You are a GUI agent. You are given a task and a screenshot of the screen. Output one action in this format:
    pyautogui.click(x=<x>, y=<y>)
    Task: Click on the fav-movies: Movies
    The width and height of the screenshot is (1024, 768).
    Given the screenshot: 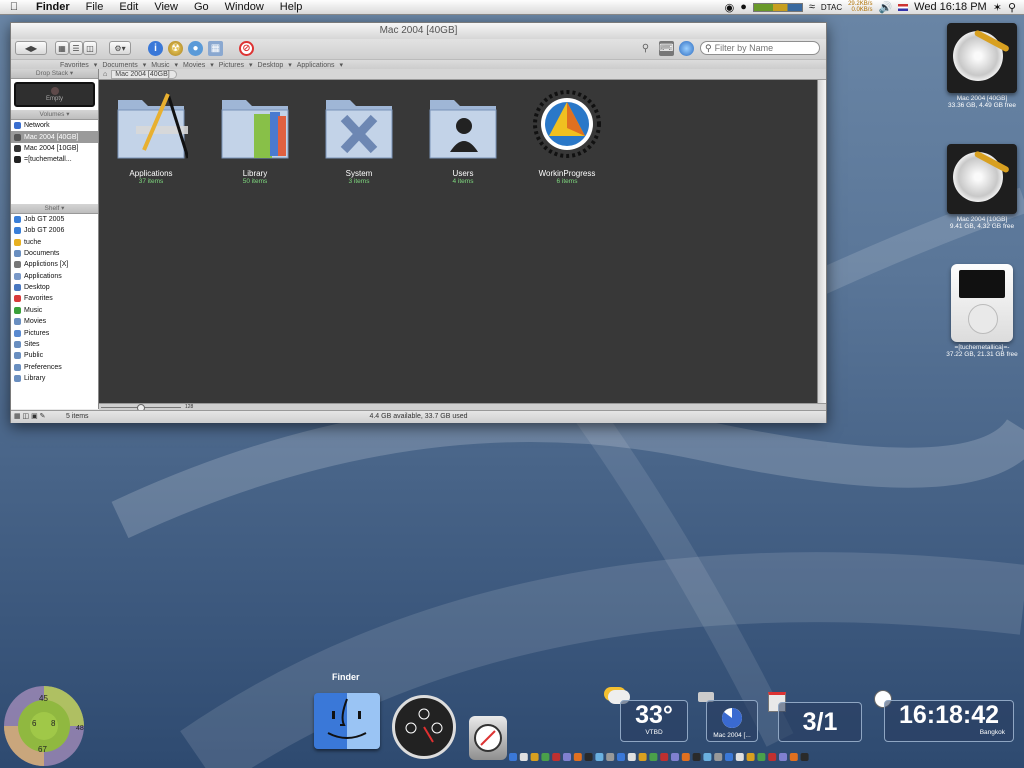 What is the action you would take?
    pyautogui.click(x=194, y=65)
    